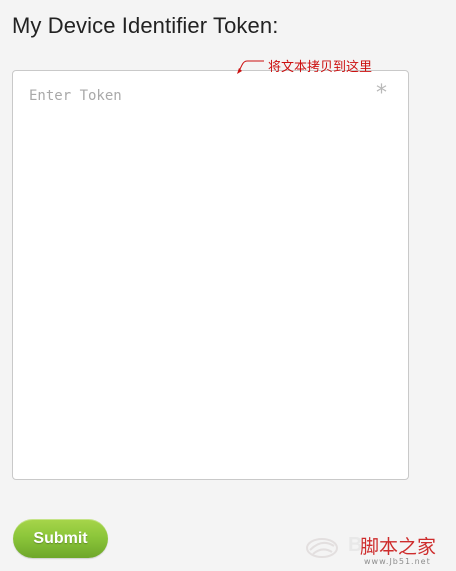 This screenshot has width=456, height=571. I want to click on submit-button: Submit, so click(60, 538).